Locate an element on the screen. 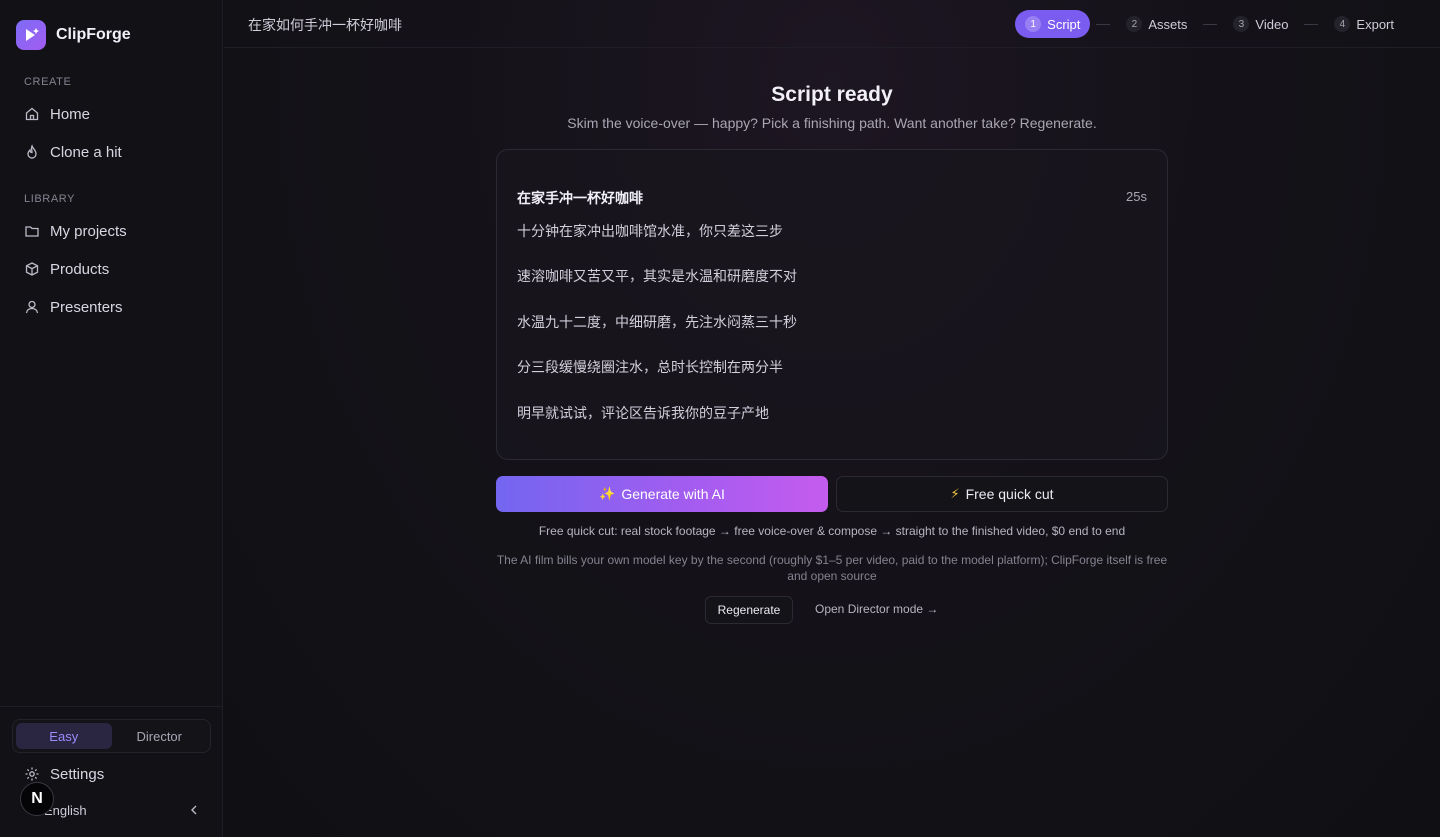  script-line: 速溶咖啡又苦又平，其实是水温和研磨度不对 is located at coordinates (657, 276).